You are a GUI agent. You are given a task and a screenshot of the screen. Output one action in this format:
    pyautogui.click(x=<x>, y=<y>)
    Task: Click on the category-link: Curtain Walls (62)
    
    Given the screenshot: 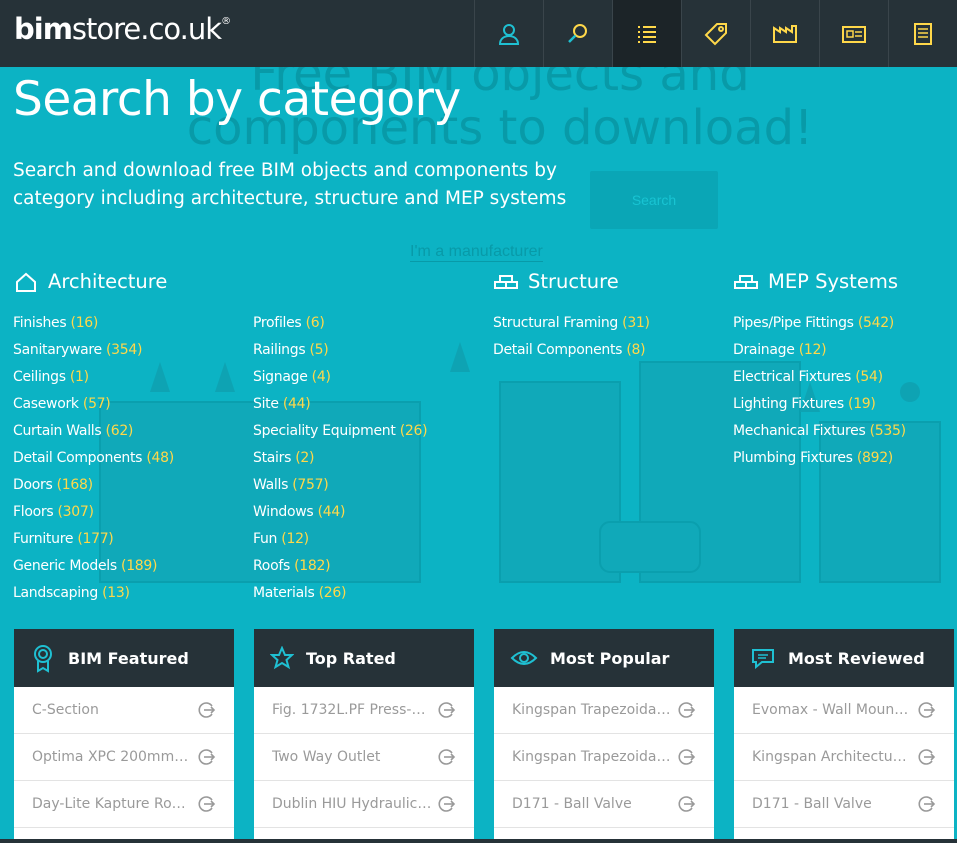 What is the action you would take?
    pyautogui.click(x=93, y=434)
    